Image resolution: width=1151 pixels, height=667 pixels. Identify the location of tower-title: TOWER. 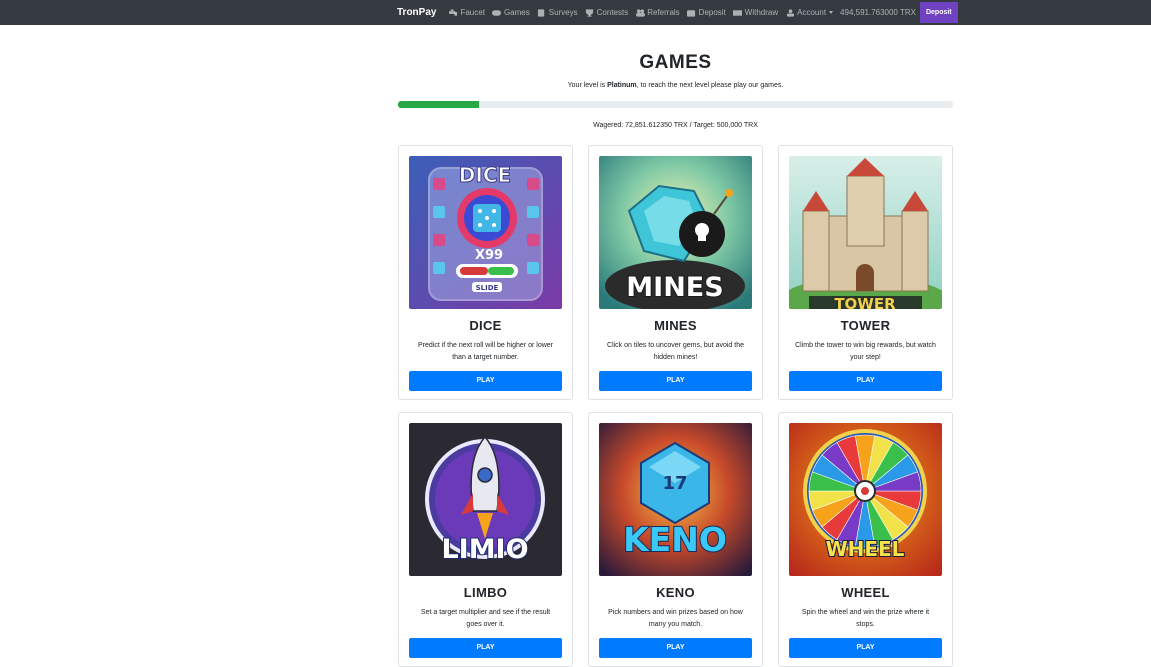
(865, 325).